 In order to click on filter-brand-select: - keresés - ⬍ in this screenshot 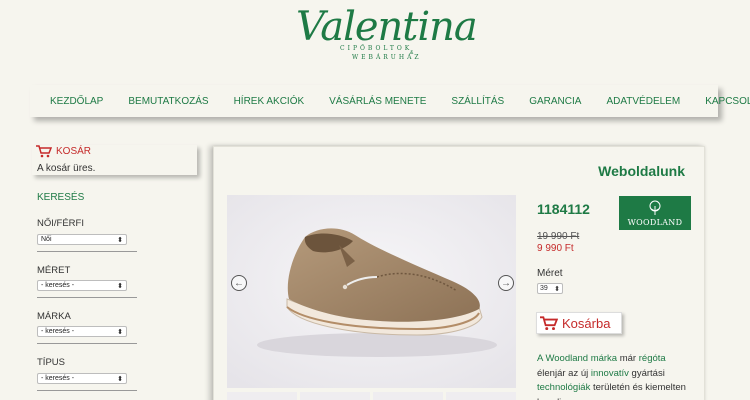, I will do `click(82, 331)`.